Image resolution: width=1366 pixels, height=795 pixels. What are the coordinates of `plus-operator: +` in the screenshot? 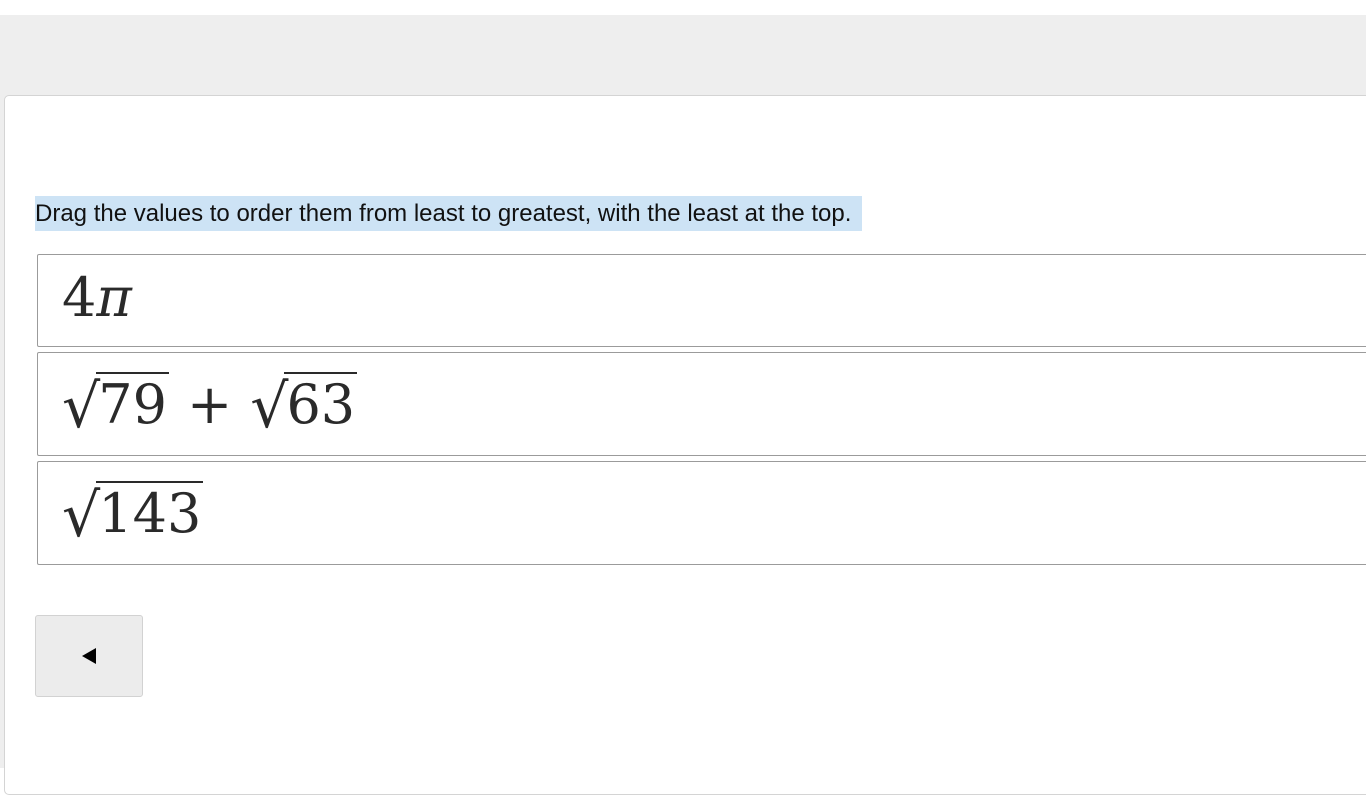 It's located at (209, 404).